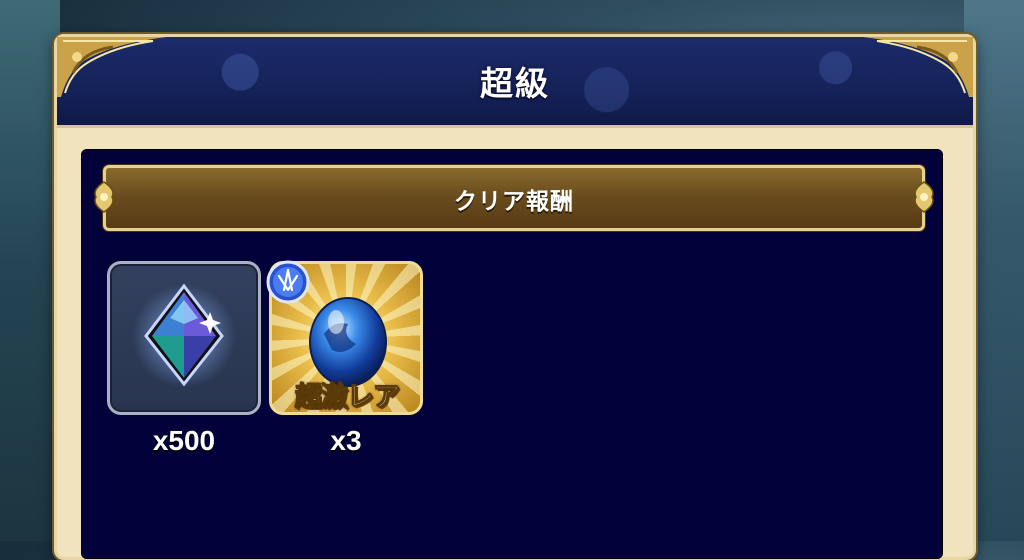  I want to click on reward-tile, so click(184, 338).